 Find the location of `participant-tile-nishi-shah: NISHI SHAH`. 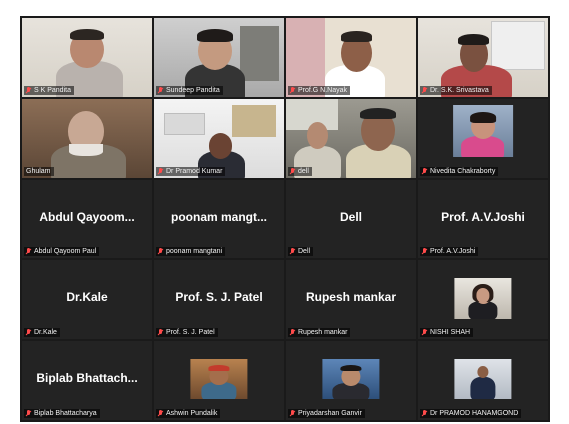

participant-tile-nishi-shah: NISHI SHAH is located at coordinates (483, 300).